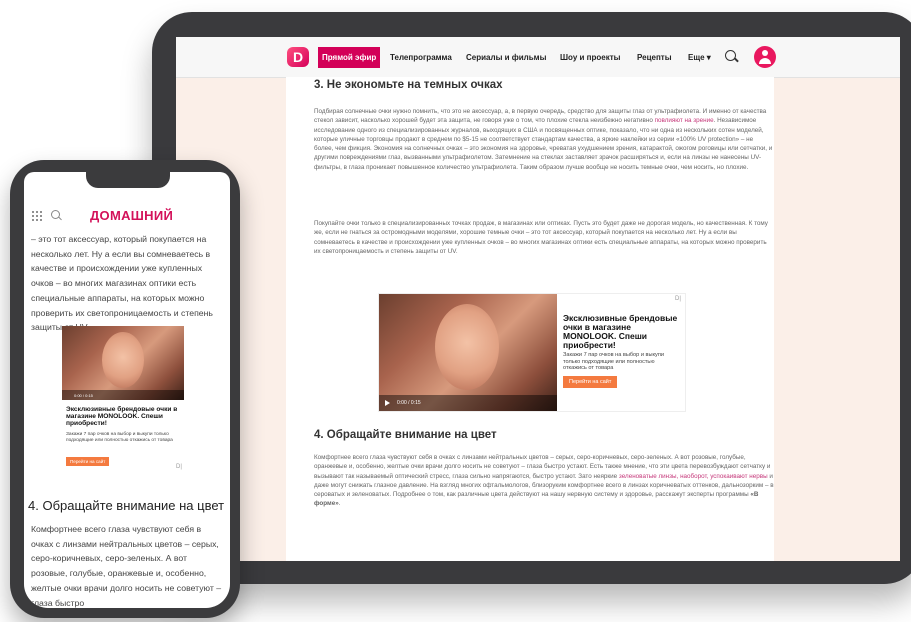  I want to click on user-avatar-icon, so click(765, 57).